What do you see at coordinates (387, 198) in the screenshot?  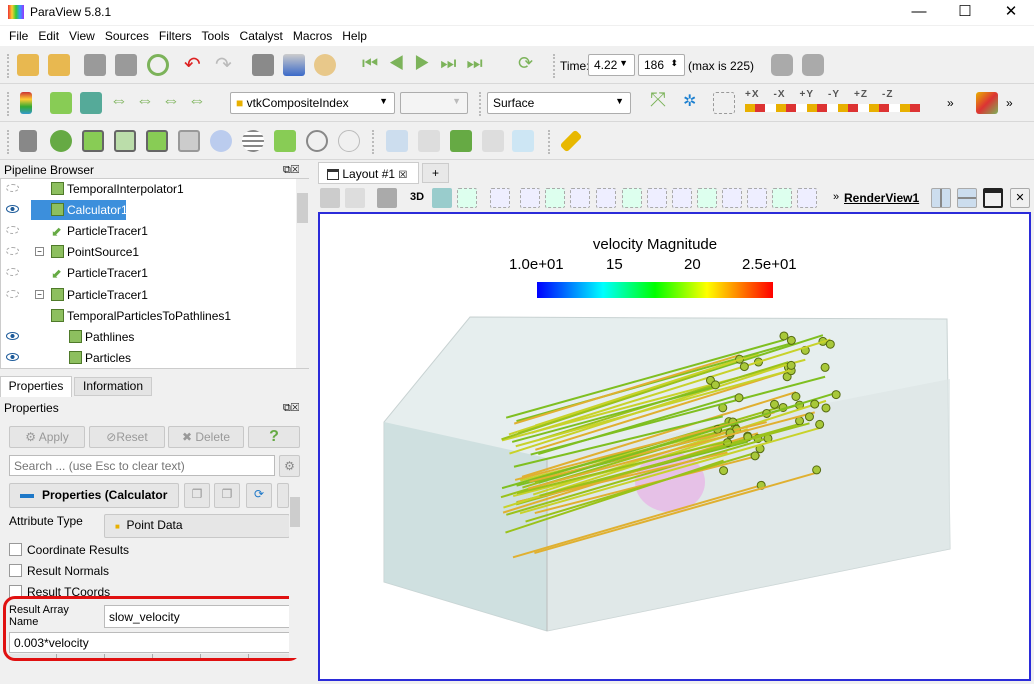 I see `capture-screenshot-icon` at bounding box center [387, 198].